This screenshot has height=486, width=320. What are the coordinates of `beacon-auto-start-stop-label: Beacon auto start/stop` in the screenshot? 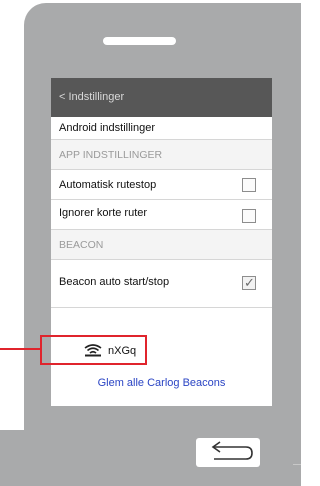 It's located at (114, 282).